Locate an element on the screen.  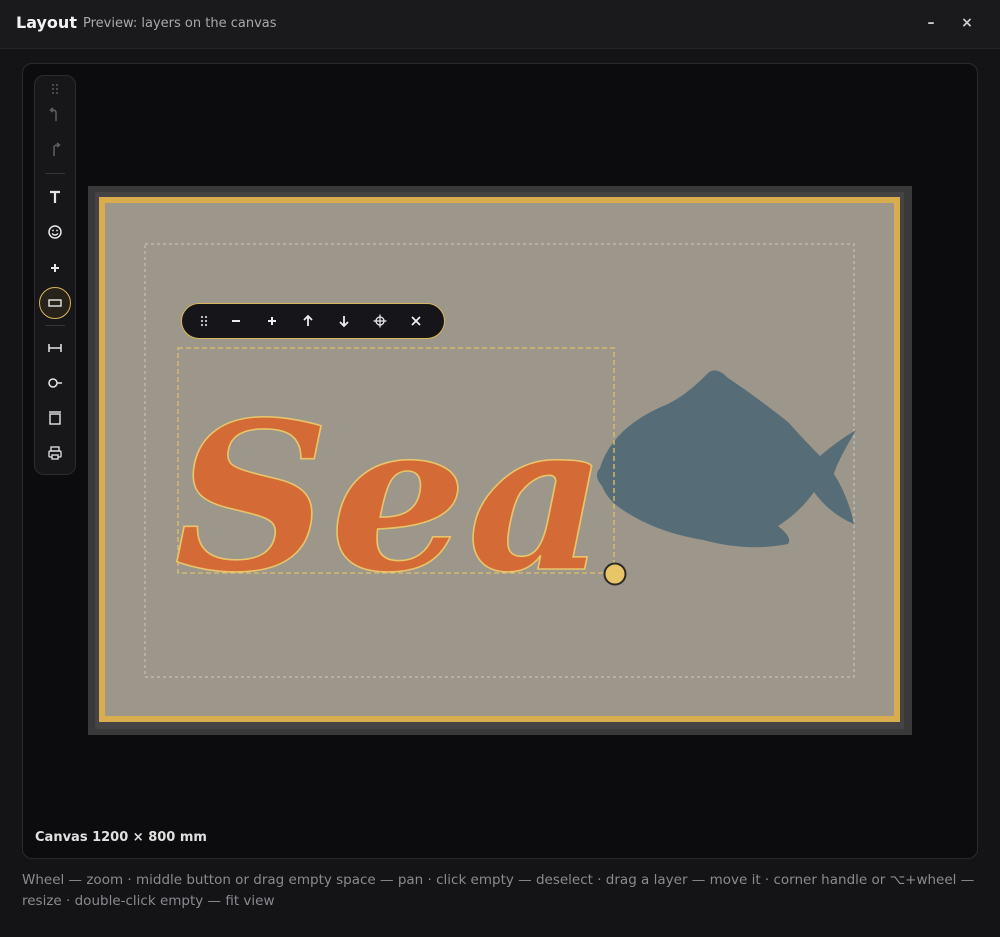
text-layer: Sea is located at coordinates (390, 498).